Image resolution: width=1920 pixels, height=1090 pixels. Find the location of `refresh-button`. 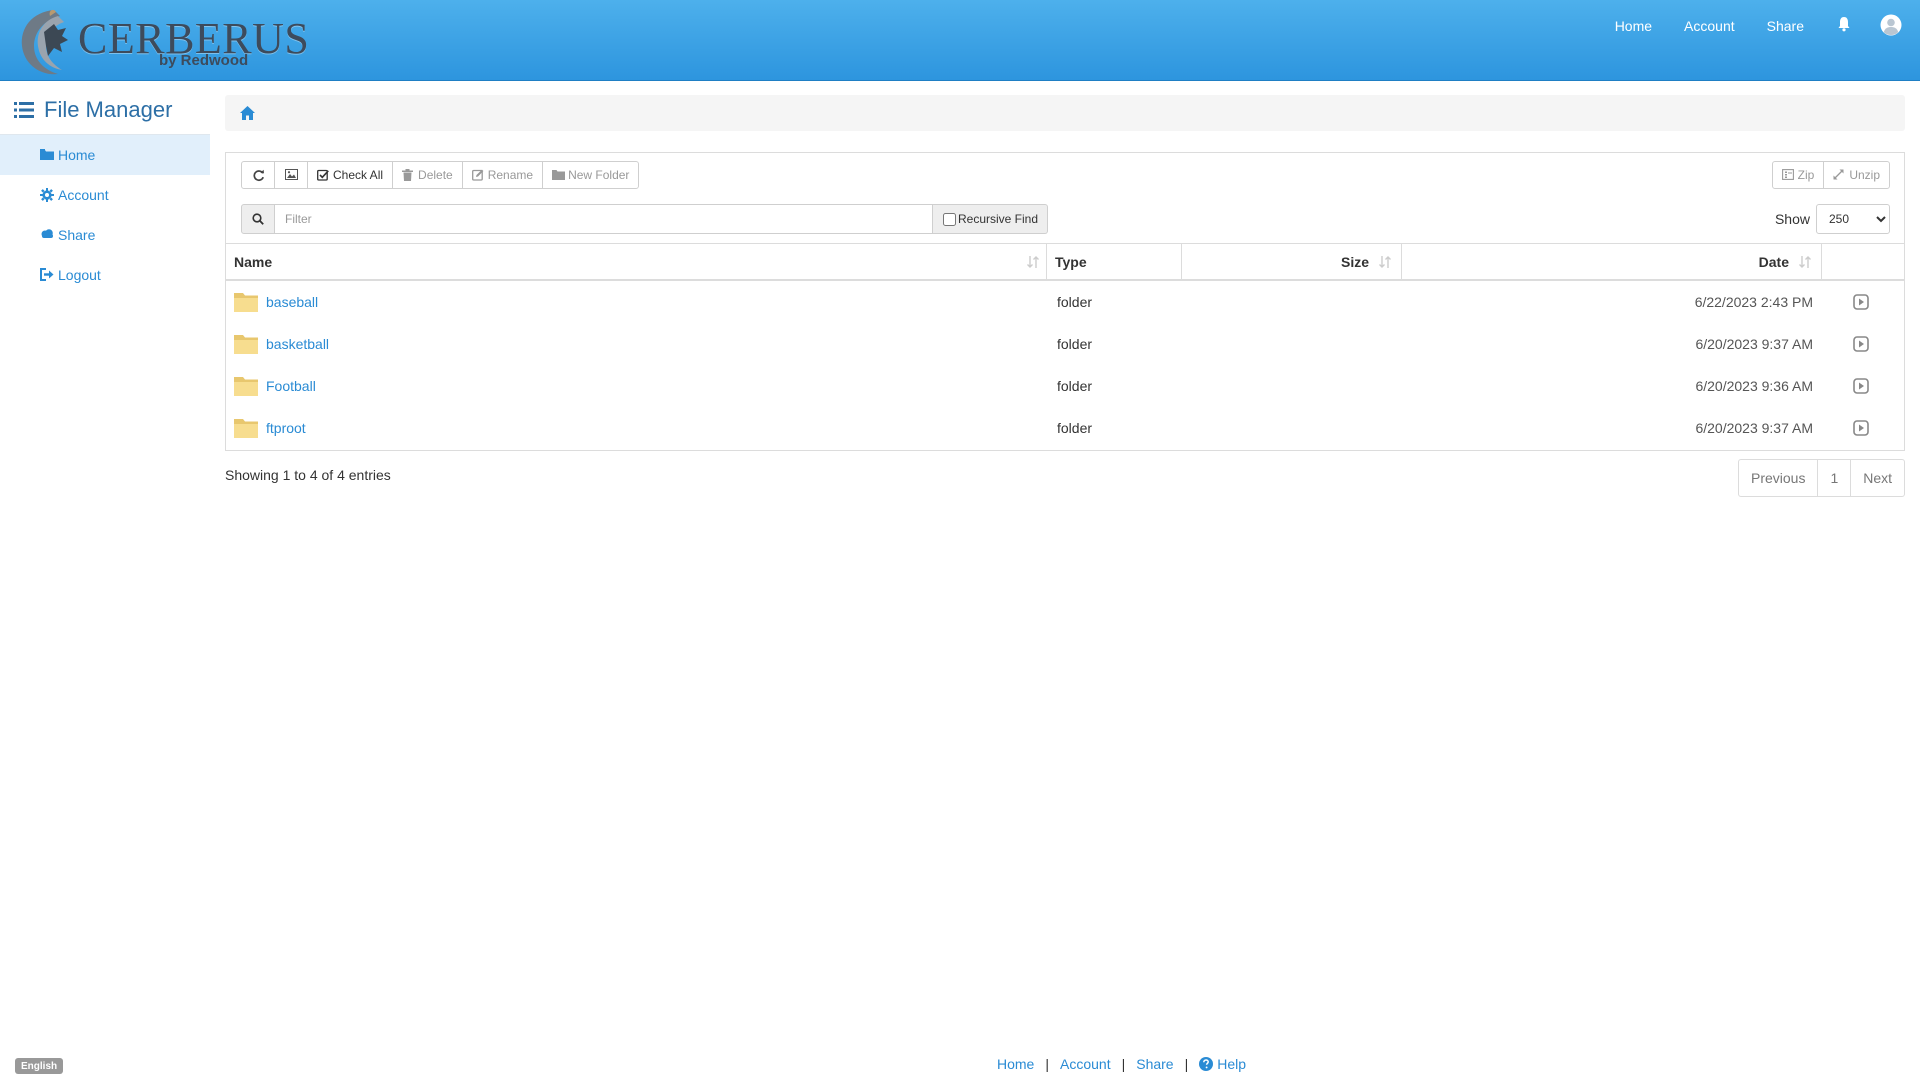

refresh-button is located at coordinates (258, 175).